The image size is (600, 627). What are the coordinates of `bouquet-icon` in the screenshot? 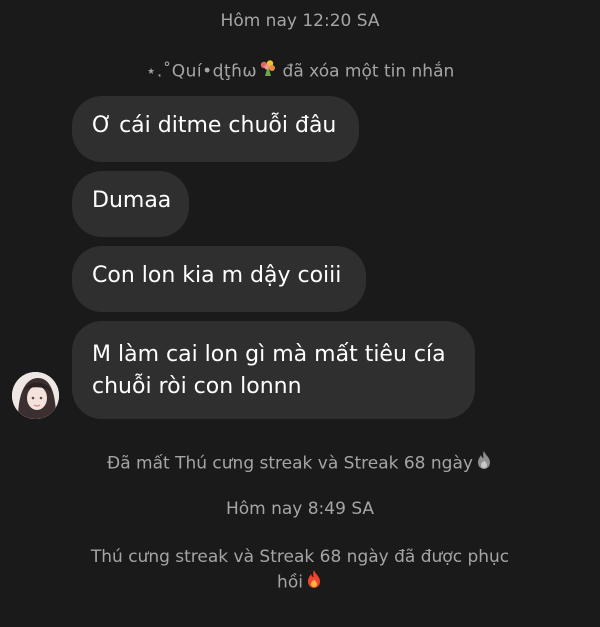 It's located at (268, 71).